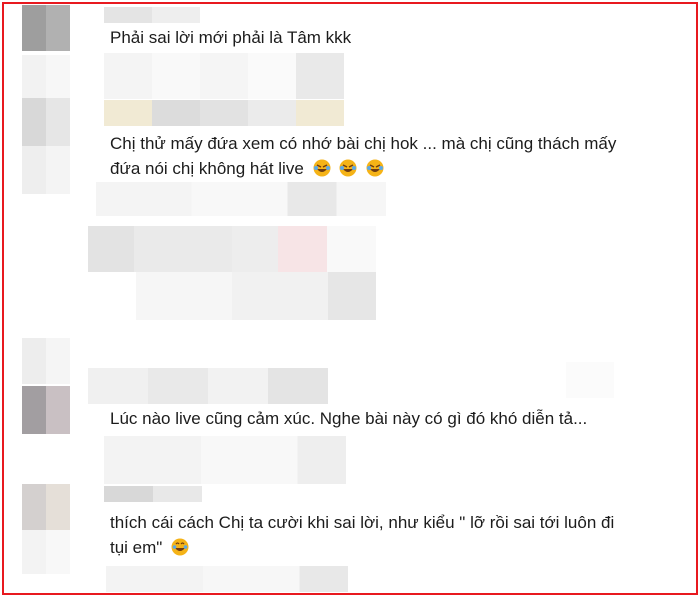 The height and width of the screenshot is (597, 700). What do you see at coordinates (136, 547) in the screenshot?
I see `comment-4-text-line-2-text: tụi em"` at bounding box center [136, 547].